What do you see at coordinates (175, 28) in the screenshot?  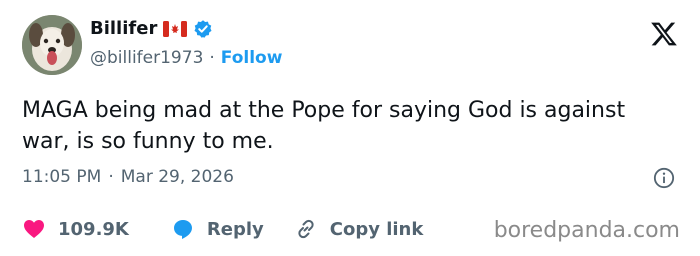 I see `canada-flag-icon` at bounding box center [175, 28].